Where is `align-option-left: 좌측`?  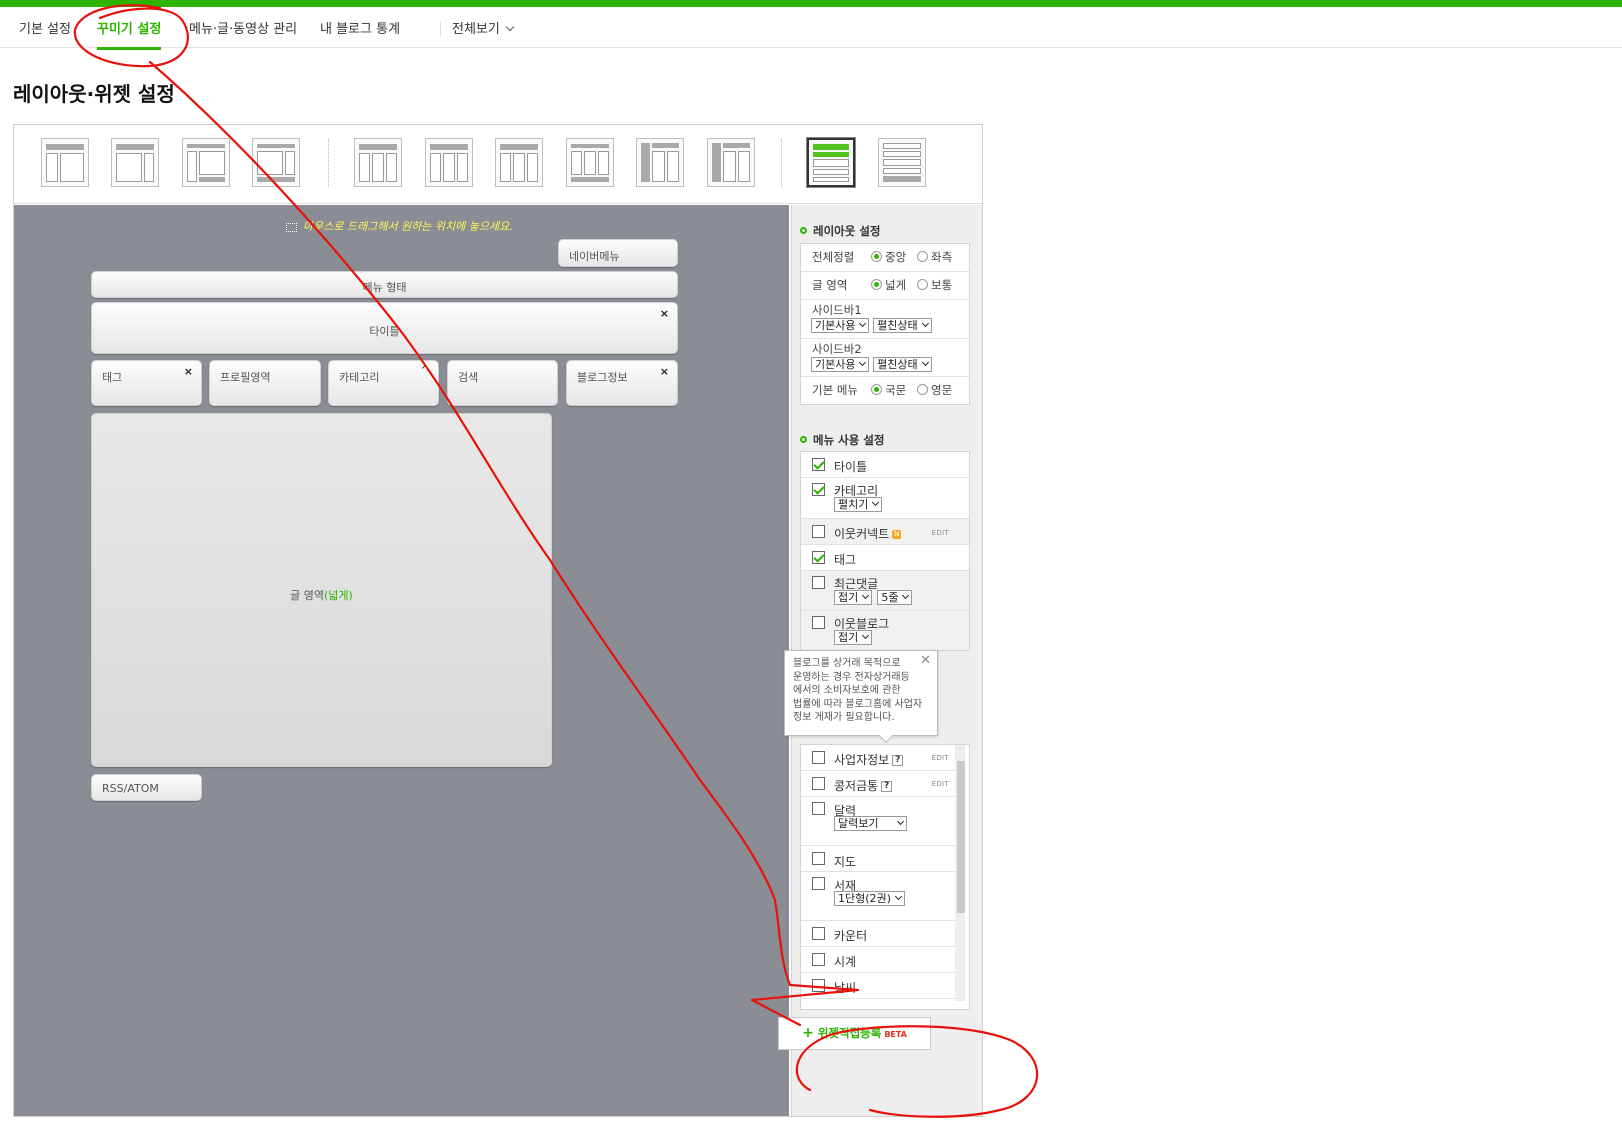
align-option-left: 좌측 is located at coordinates (934, 257).